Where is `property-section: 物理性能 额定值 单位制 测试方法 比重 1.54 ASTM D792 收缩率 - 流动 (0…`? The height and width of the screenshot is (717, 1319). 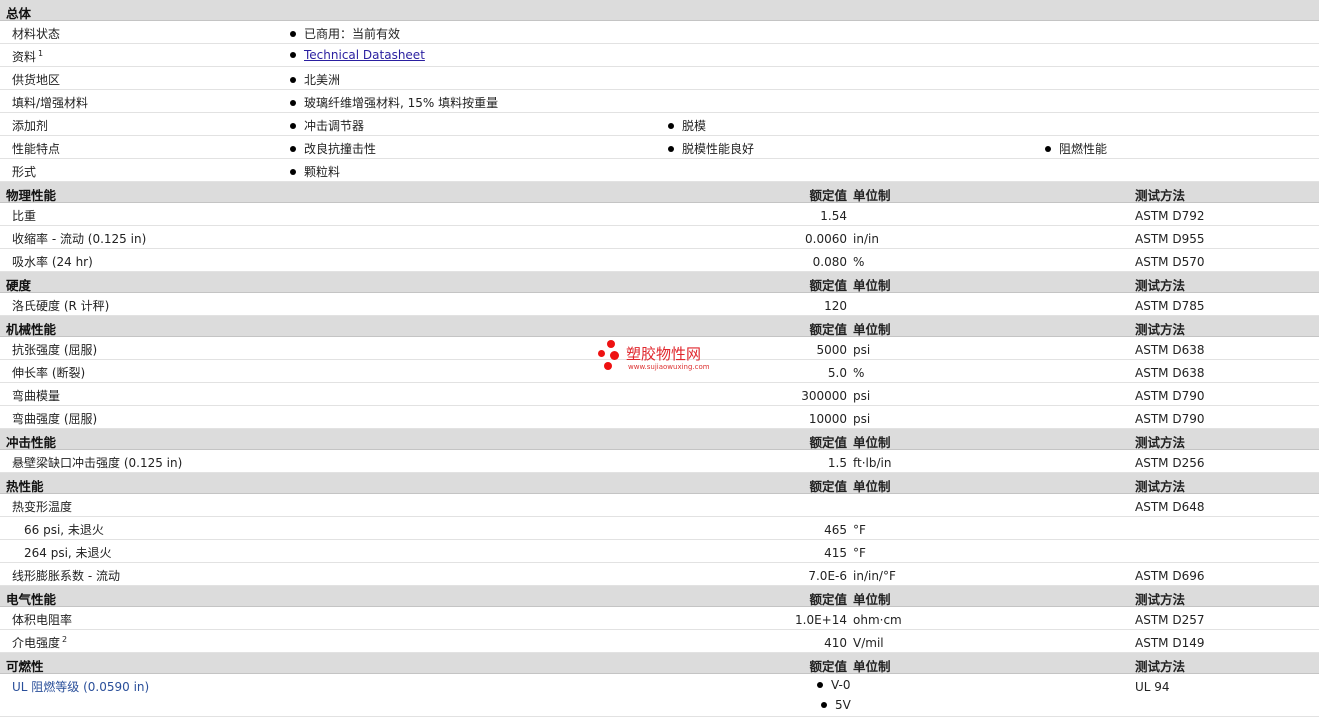 property-section: 物理性能 额定值 单位制 测试方法 比重 1.54 ASTM D792 收缩率 - 流动 (0… is located at coordinates (659, 227).